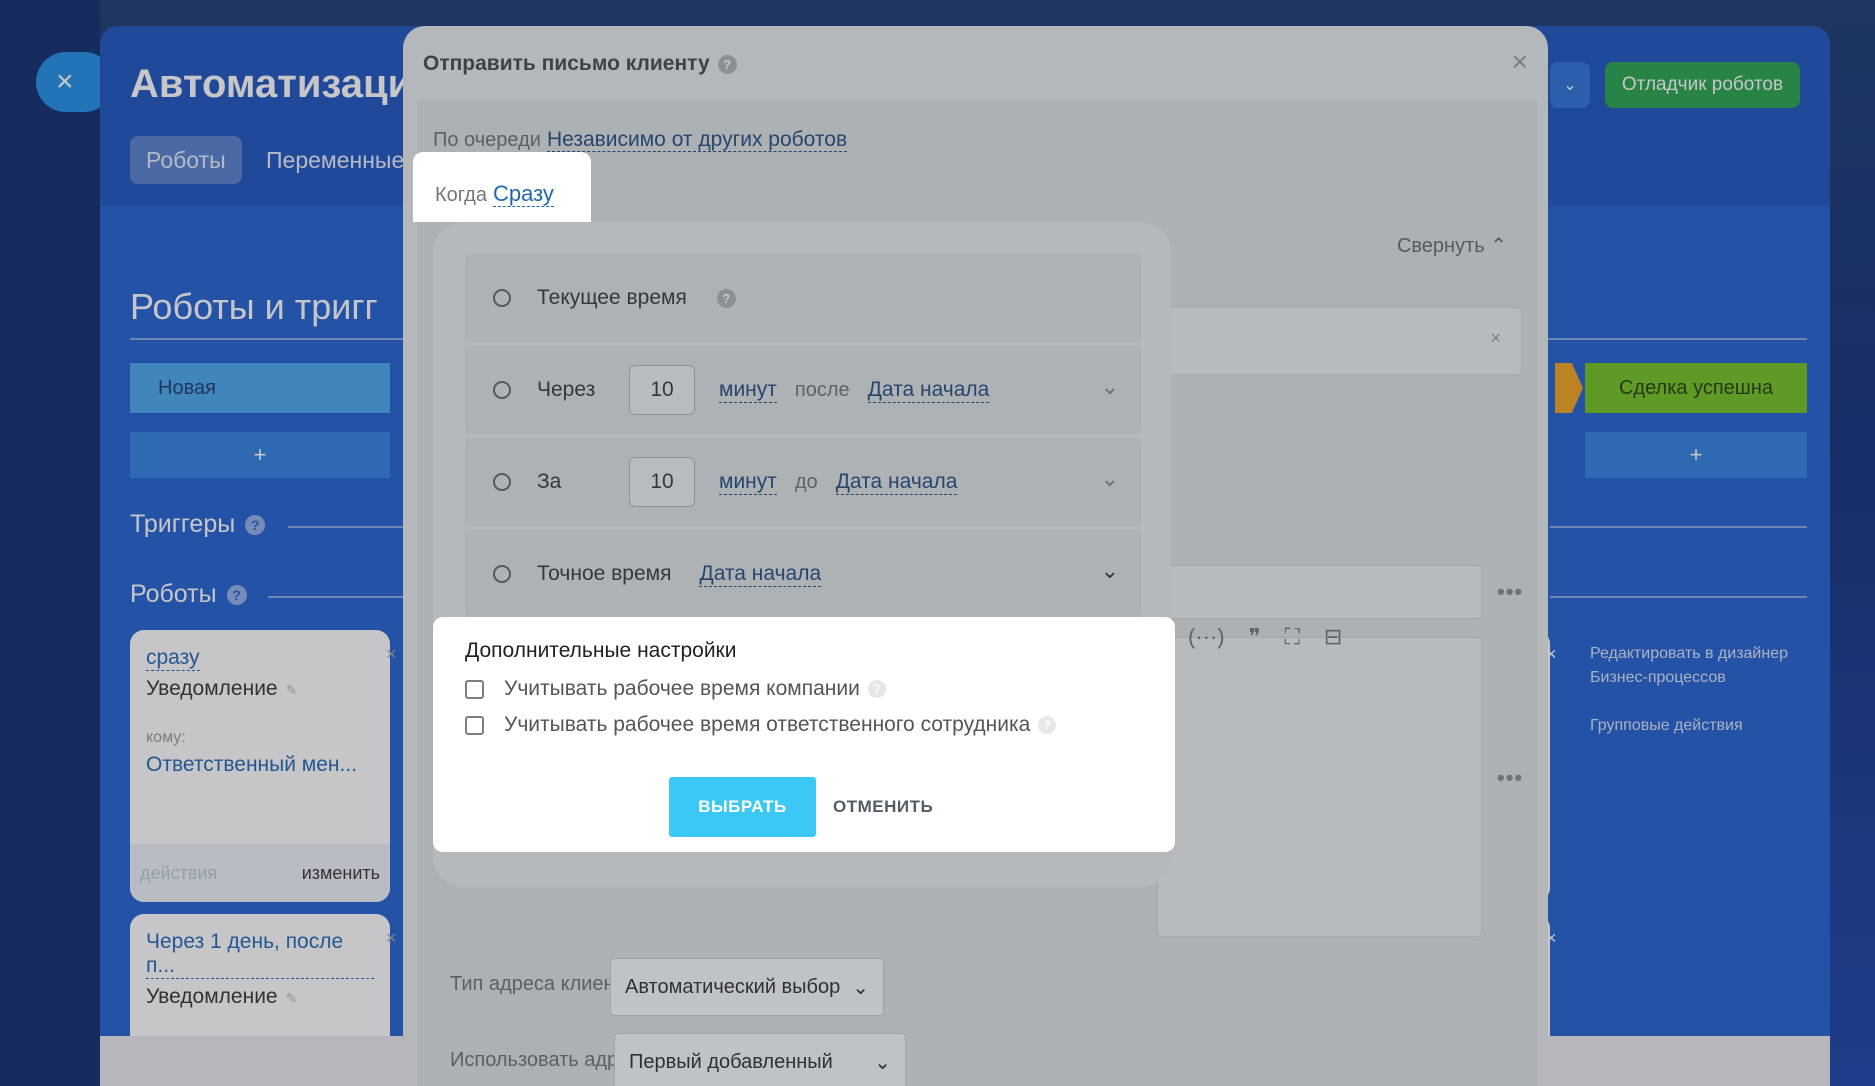  Describe the element at coordinates (566, 389) in the screenshot. I see `option-label: Через` at that location.